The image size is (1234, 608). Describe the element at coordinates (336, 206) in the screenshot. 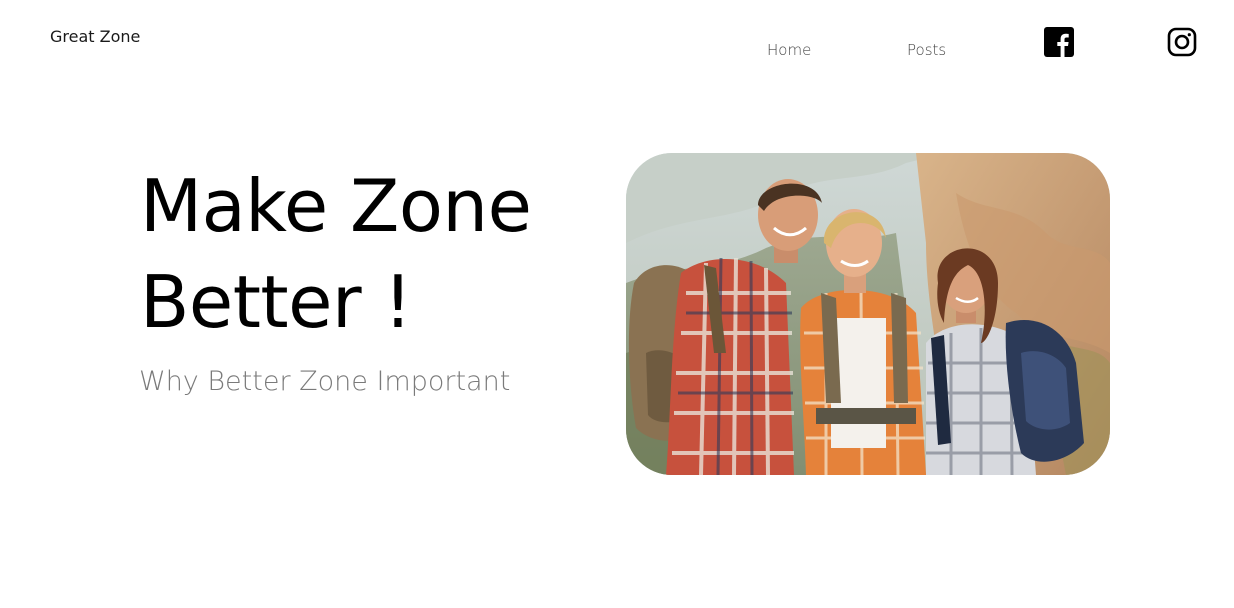

I see `hero-title-line-1: Make Zone` at that location.